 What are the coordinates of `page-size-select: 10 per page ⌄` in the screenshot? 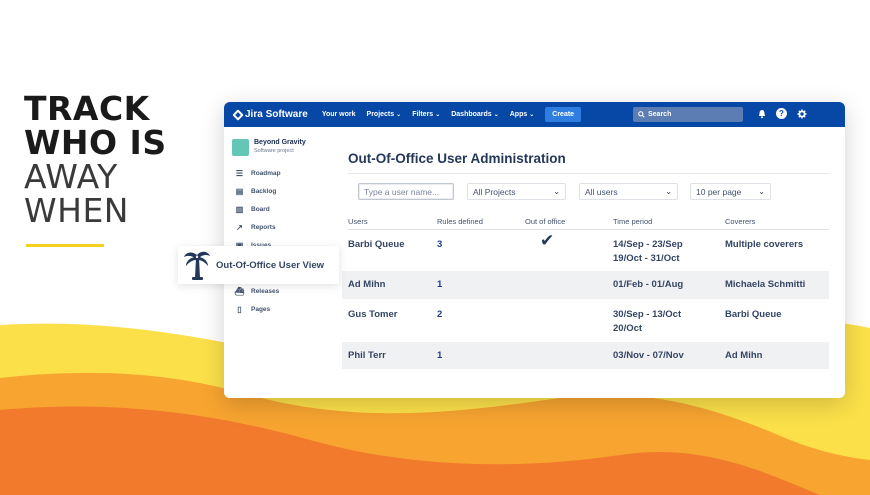 It's located at (730, 191).